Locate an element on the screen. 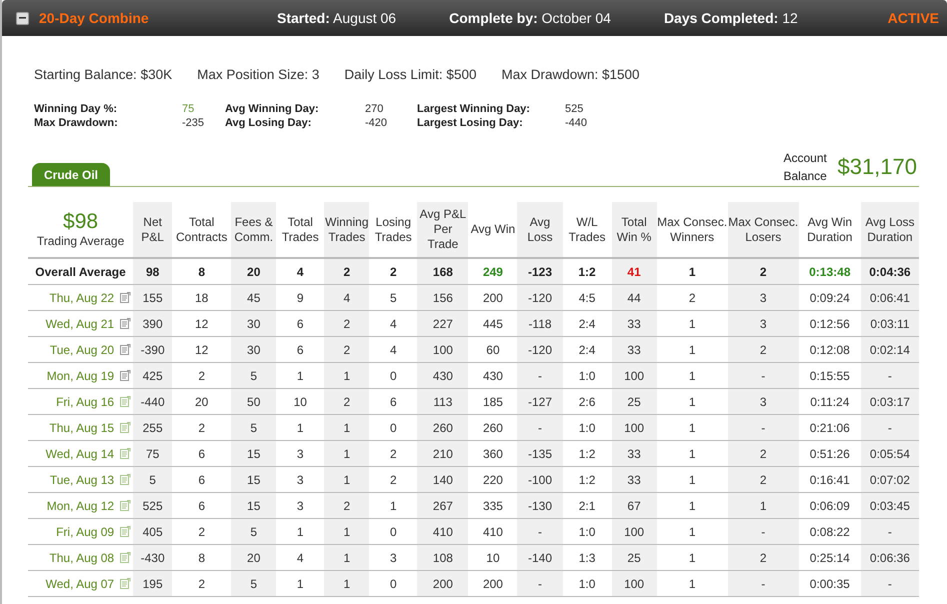  date-link: Mon, Aug 12 is located at coordinates (80, 505).